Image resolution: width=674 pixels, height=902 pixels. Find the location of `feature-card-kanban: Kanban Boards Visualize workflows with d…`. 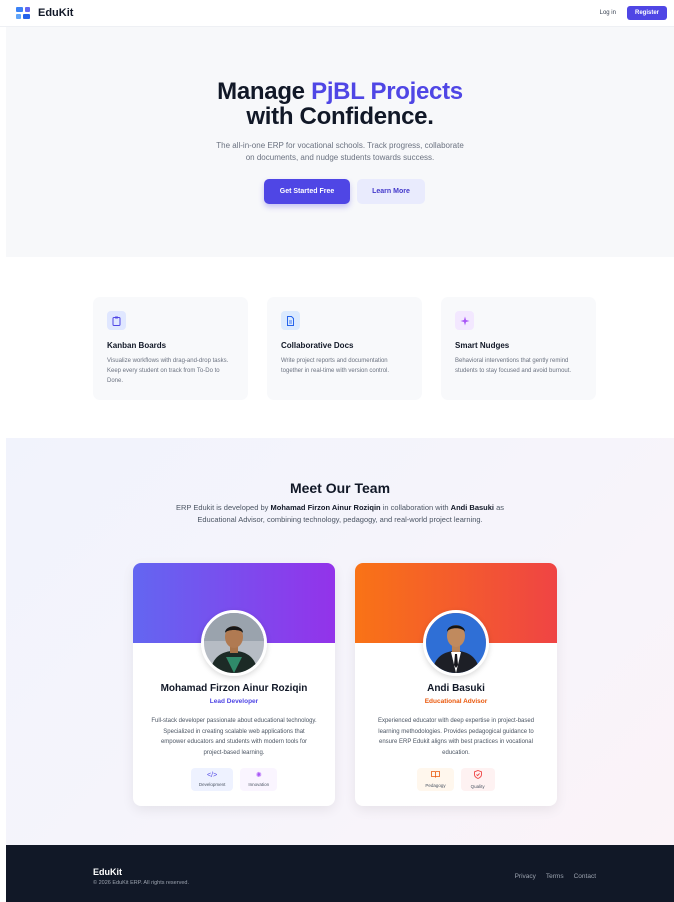

feature-card-kanban: Kanban Boards Visualize workflows with d… is located at coordinates (170, 348).